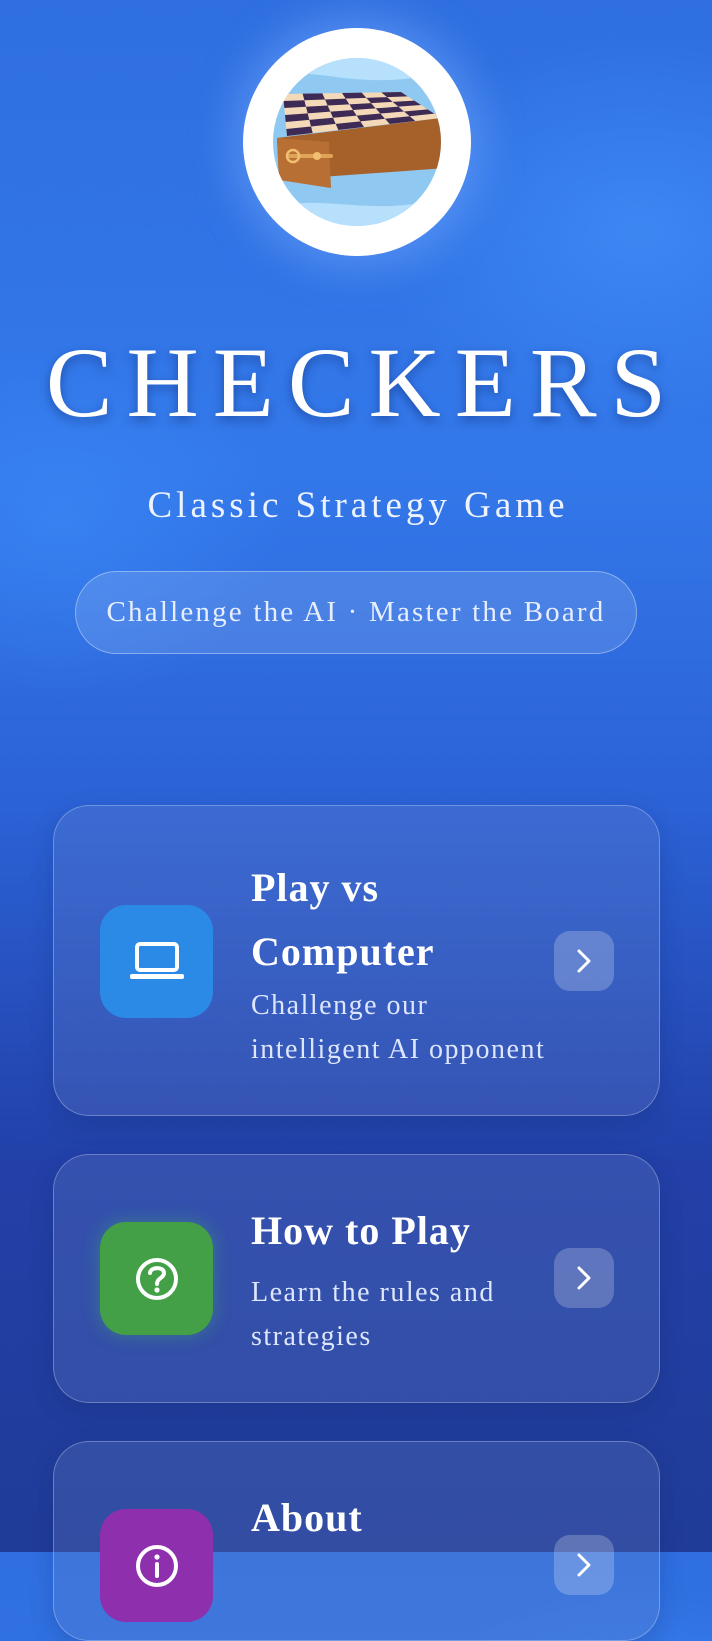  I want to click on checkerboard-logo-icon, so click(357, 142).